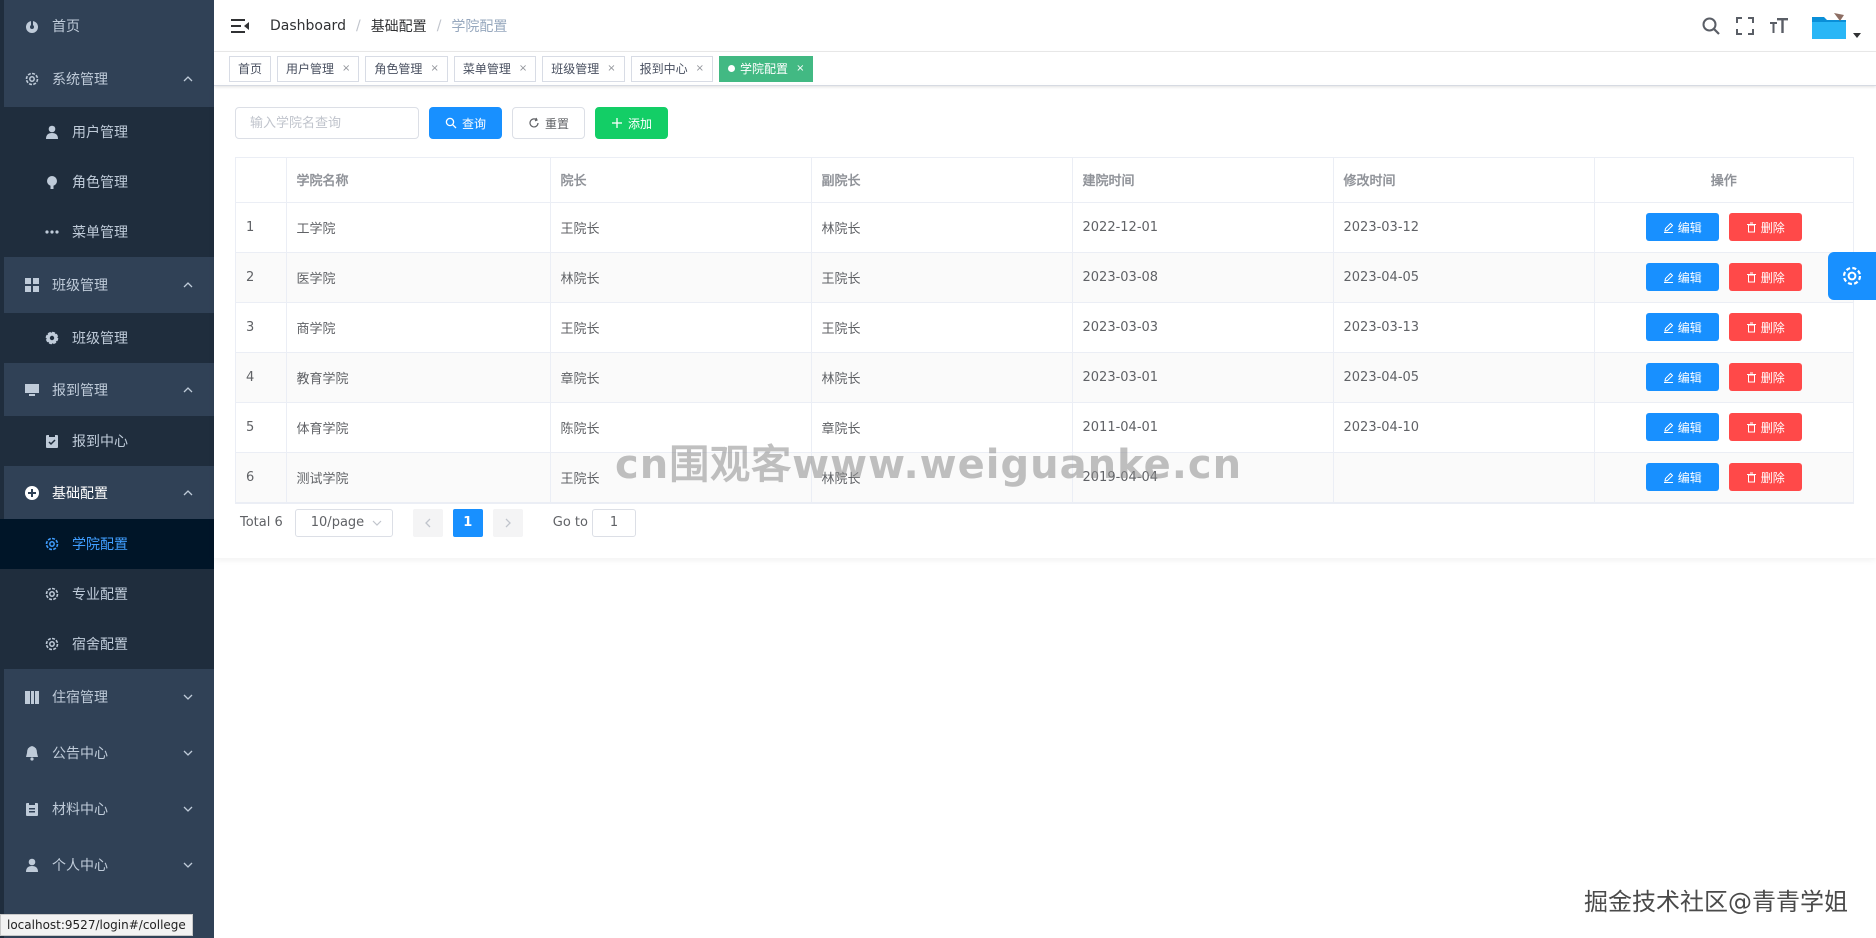  Describe the element at coordinates (188, 753) in the screenshot. I see `chevron-down-icon` at that location.